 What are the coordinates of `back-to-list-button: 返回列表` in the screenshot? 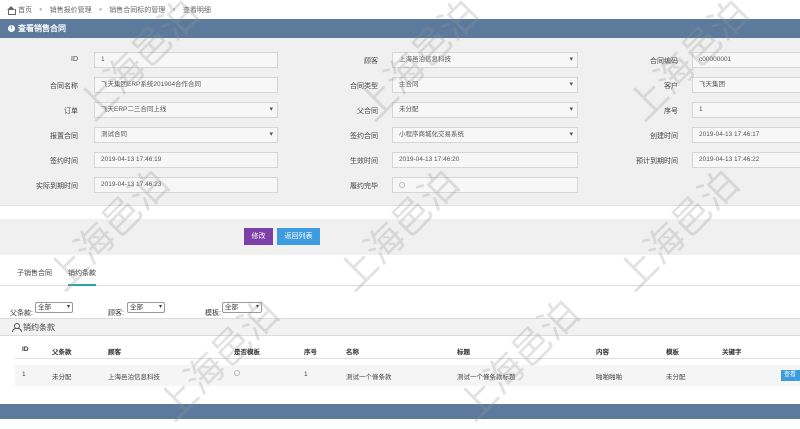 It's located at (298, 236).